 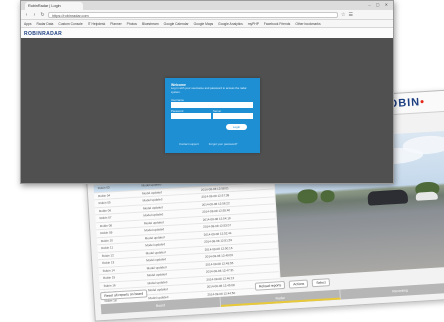 What do you see at coordinates (216, 211) in the screenshot?
I see `row-time: 2014-09-08 12:55:40` at bounding box center [216, 211].